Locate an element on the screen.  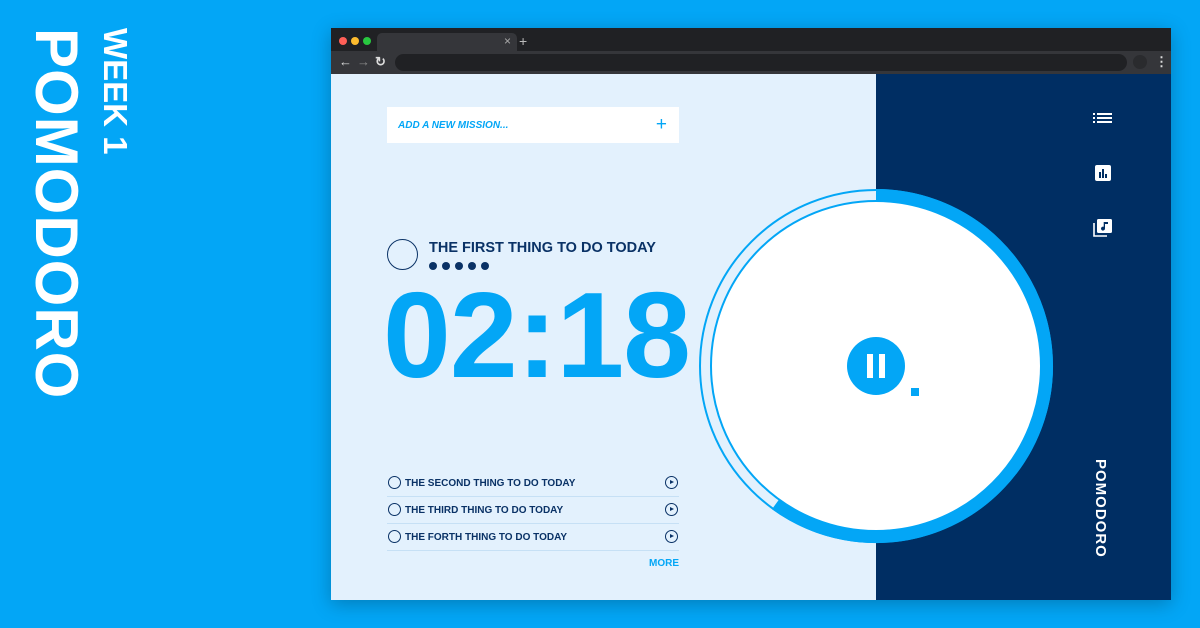
address-bar is located at coordinates (761, 62).